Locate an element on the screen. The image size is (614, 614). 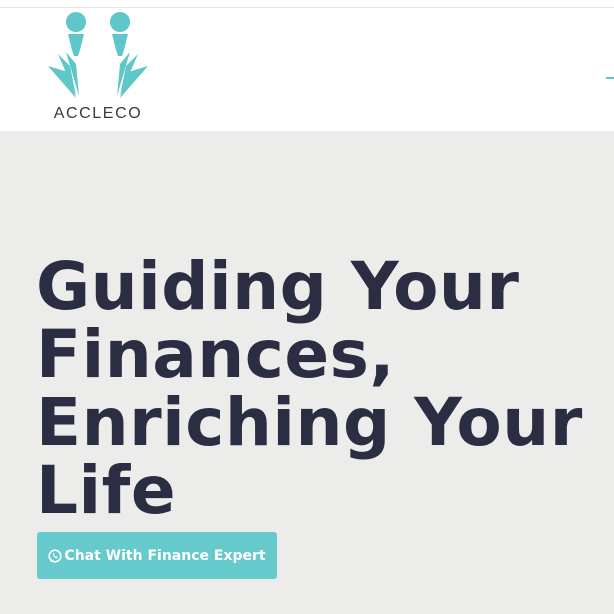
headline-line: Enriching Your is located at coordinates (309, 422).